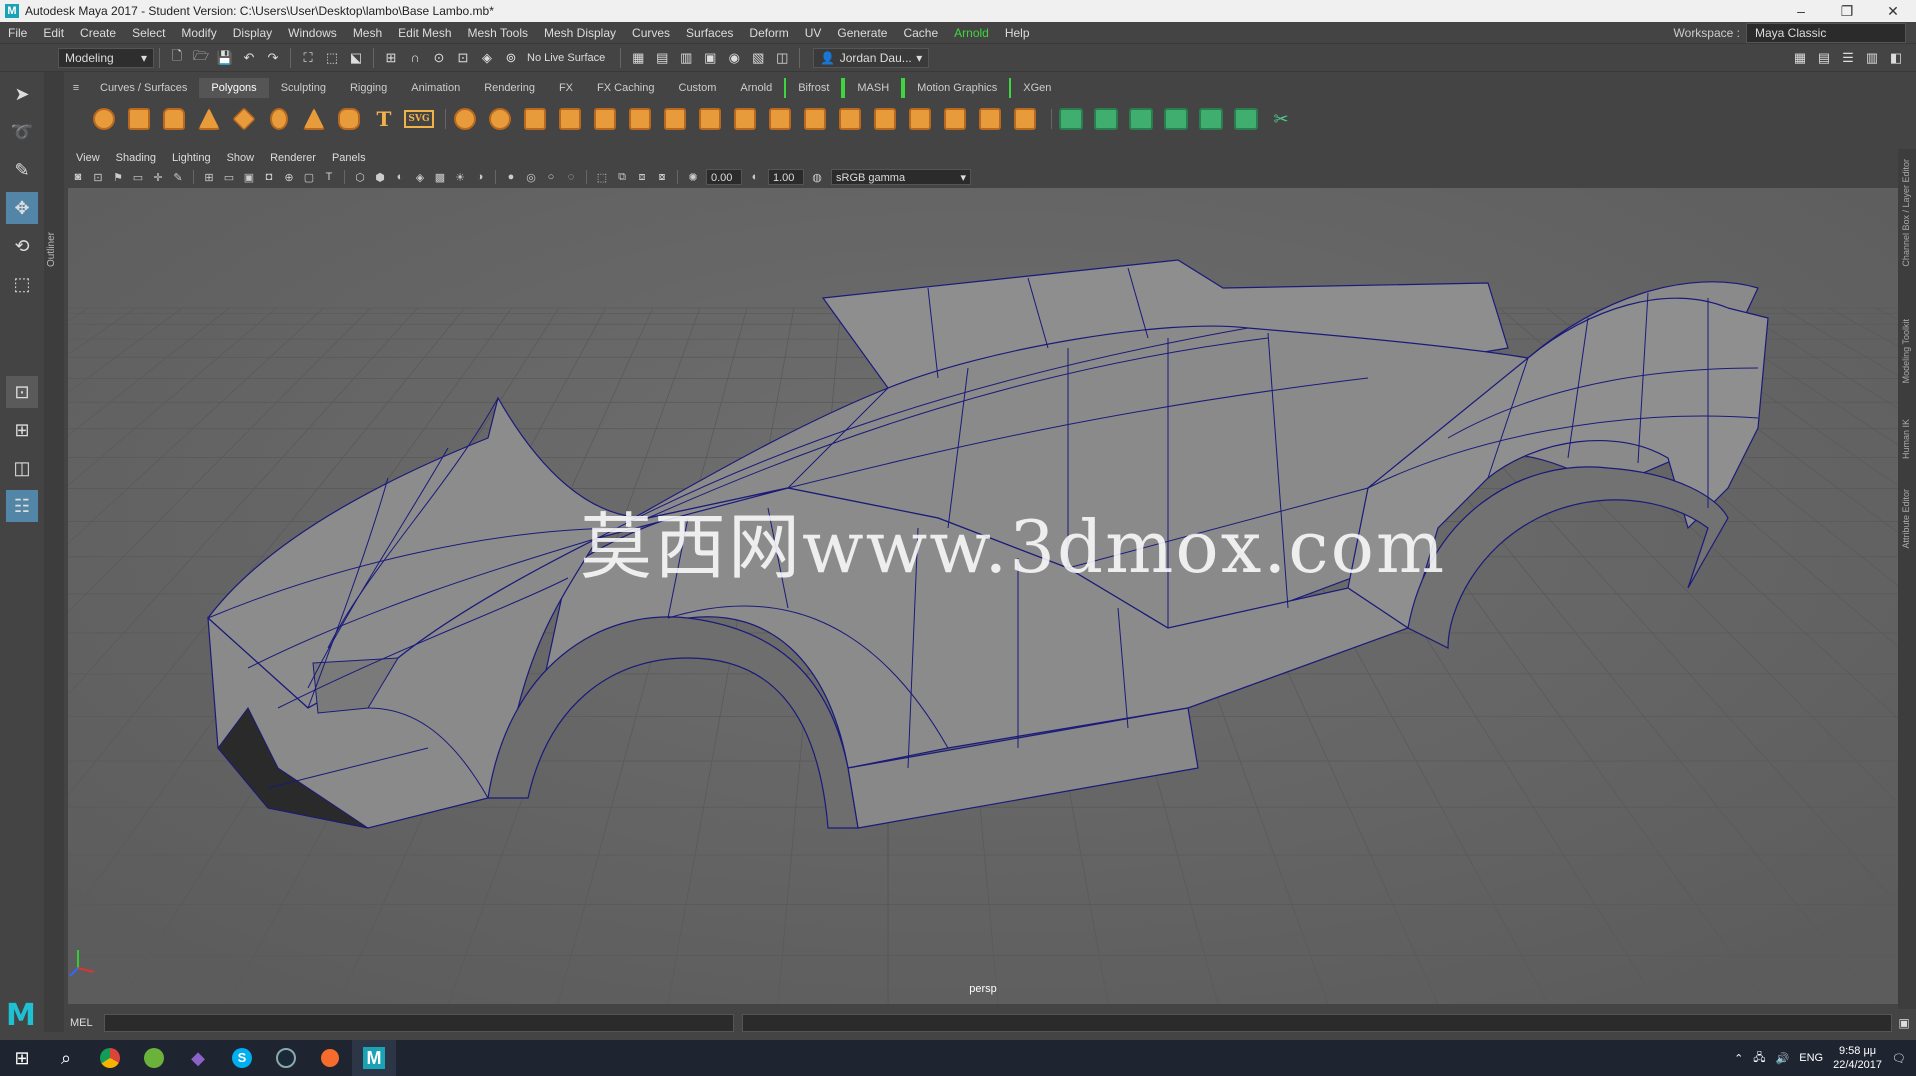  What do you see at coordinates (862, 33) in the screenshot?
I see `menu-generate: Generate` at bounding box center [862, 33].